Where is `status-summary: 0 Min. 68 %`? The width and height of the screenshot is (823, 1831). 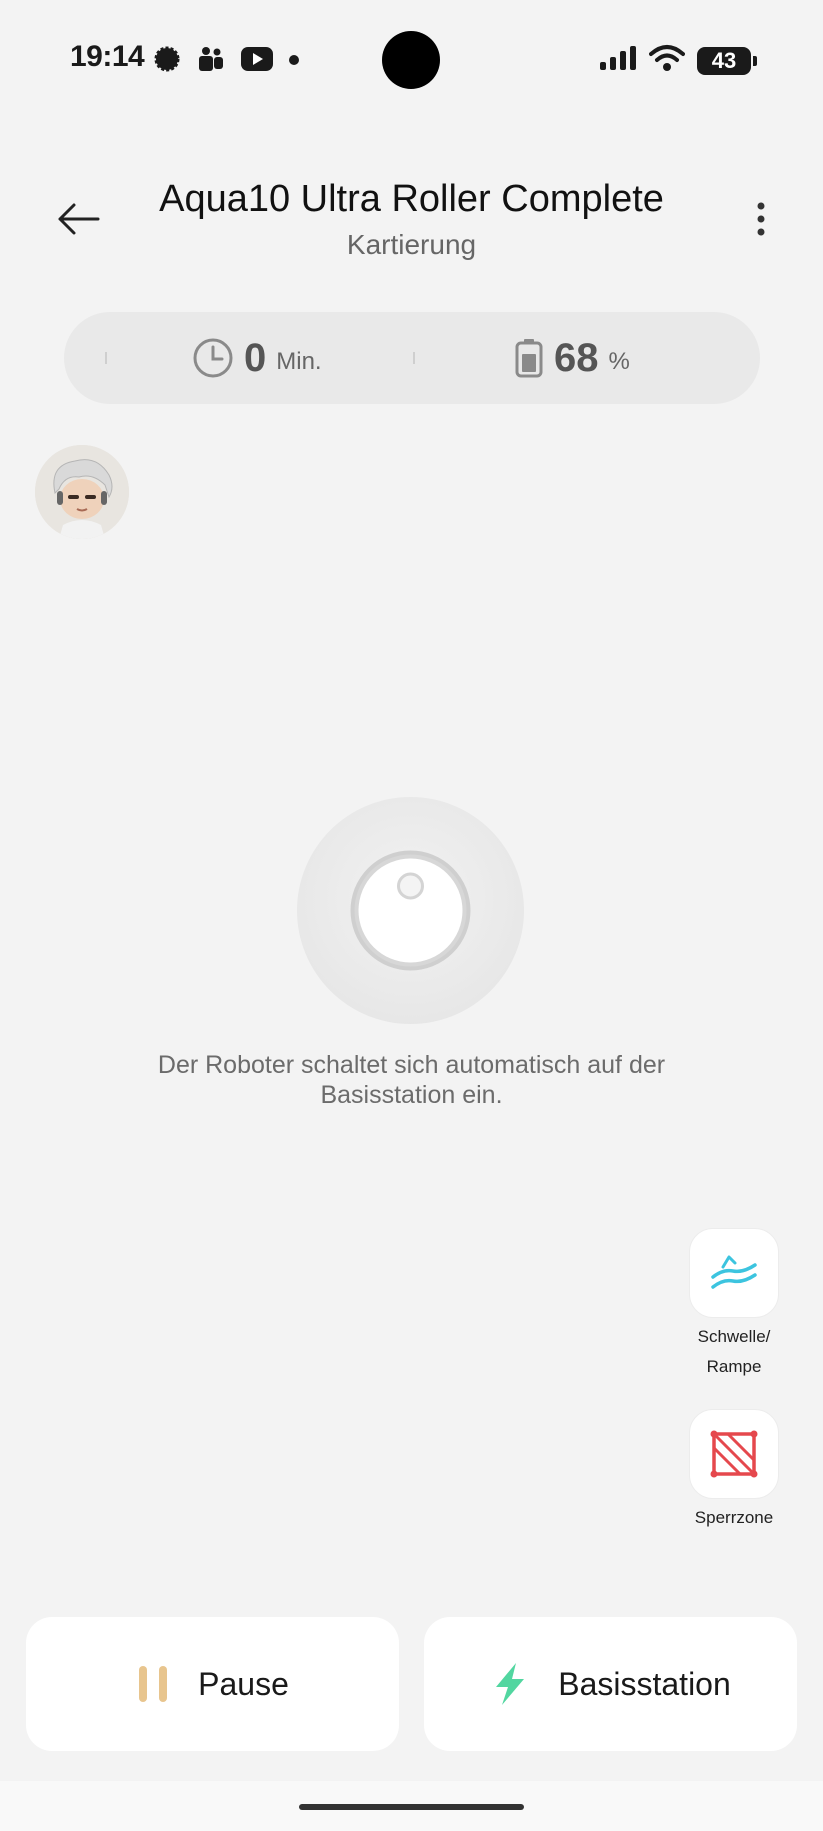 status-summary: 0 Min. 68 % is located at coordinates (412, 358).